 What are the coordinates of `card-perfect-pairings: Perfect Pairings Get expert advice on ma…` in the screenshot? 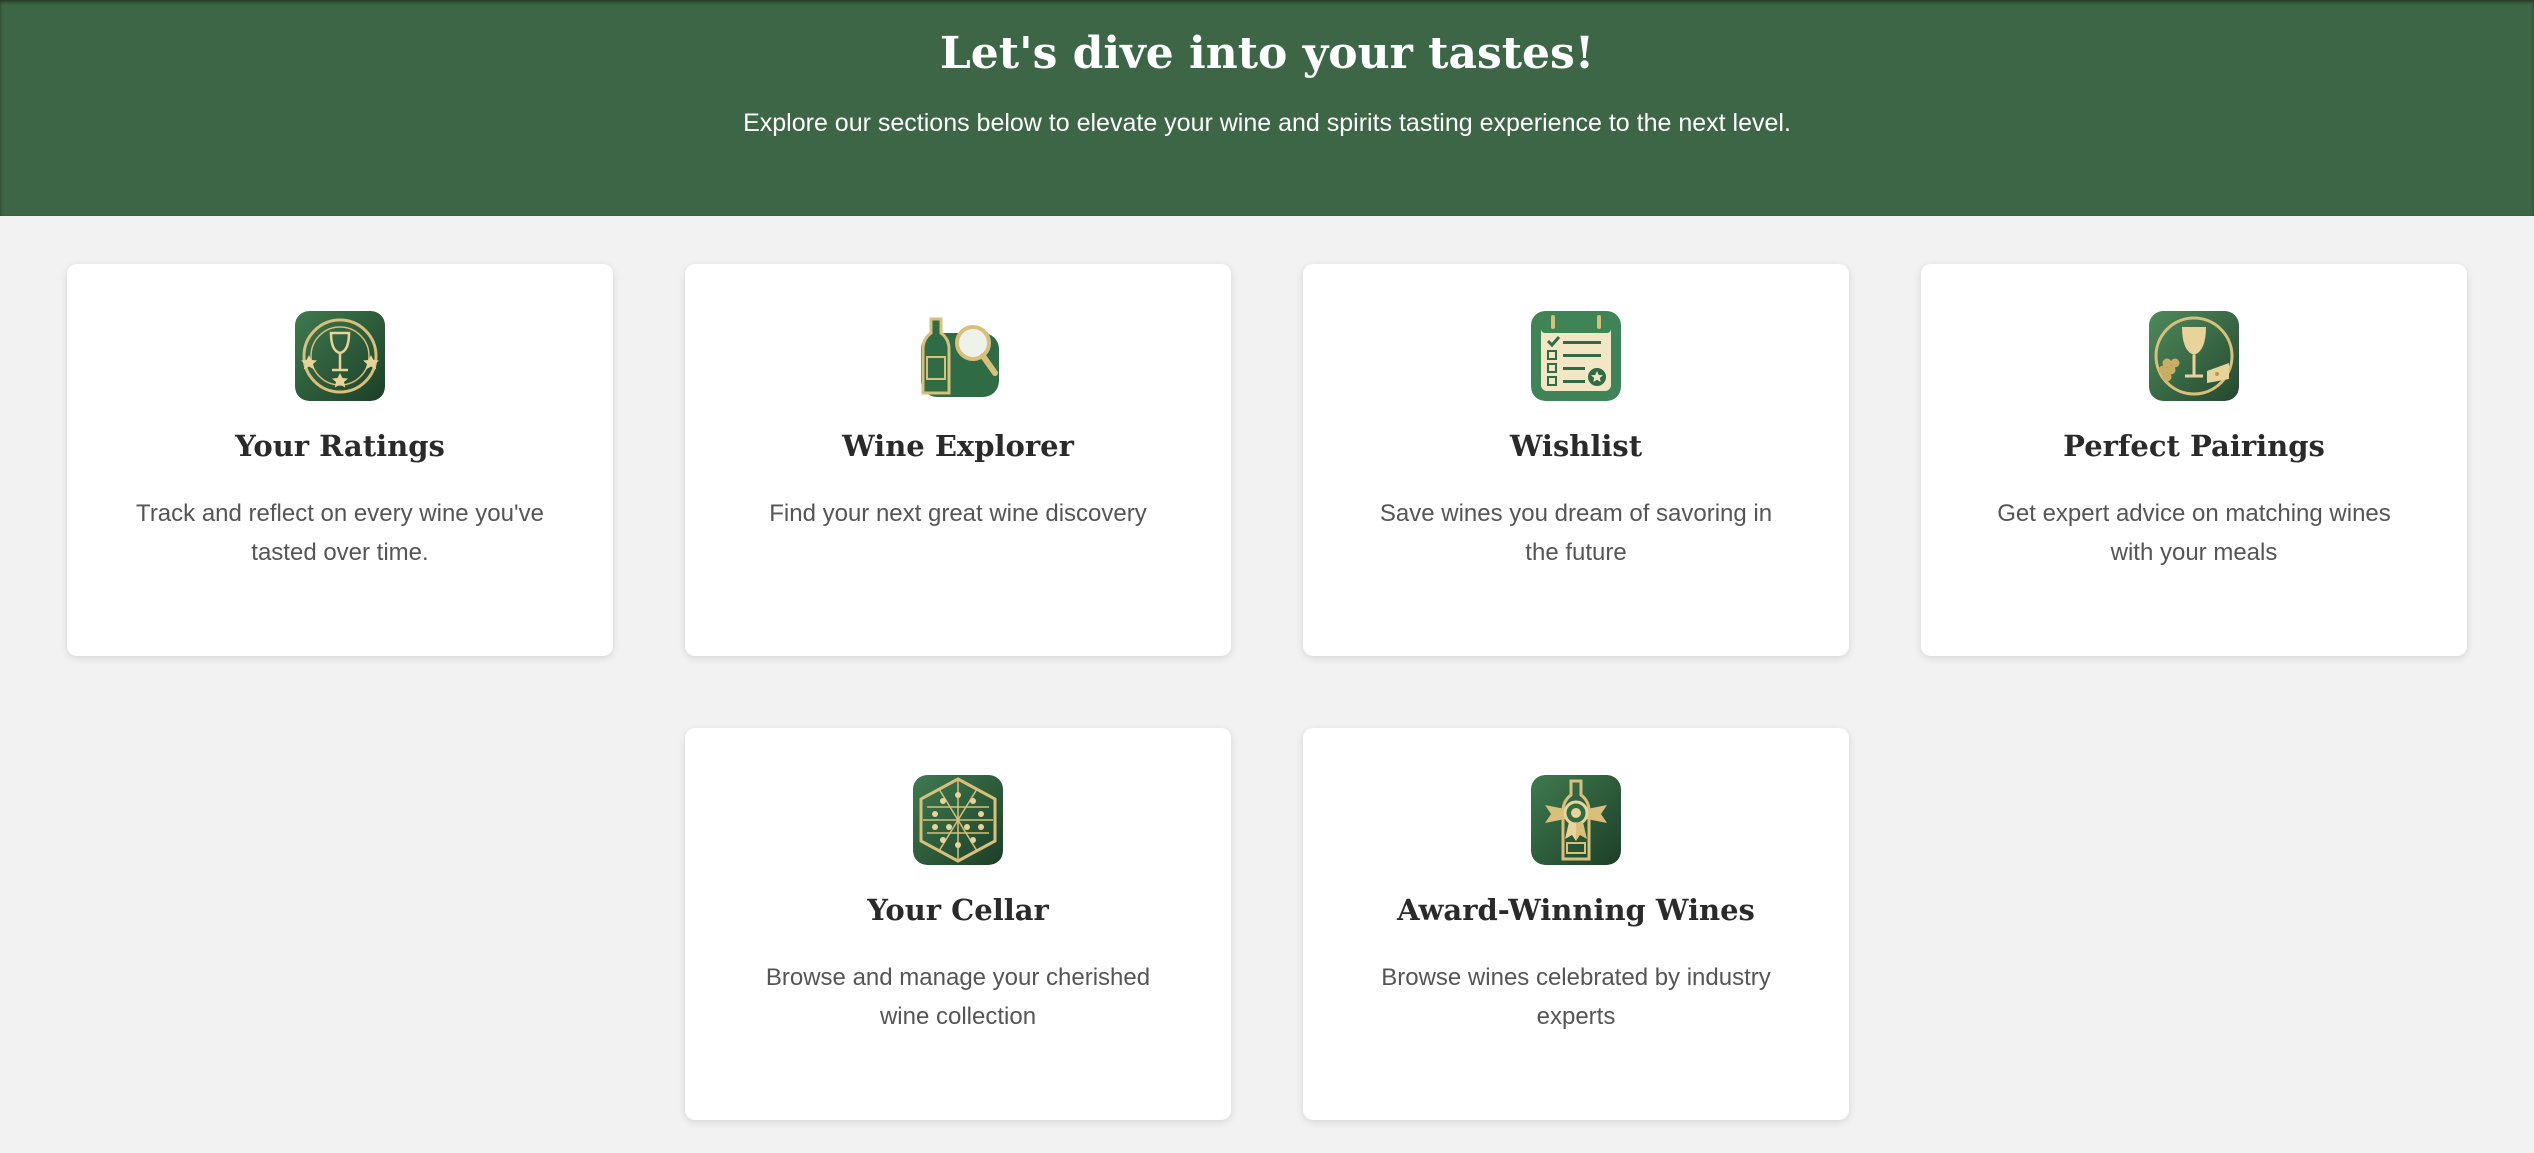 It's located at (2194, 460).